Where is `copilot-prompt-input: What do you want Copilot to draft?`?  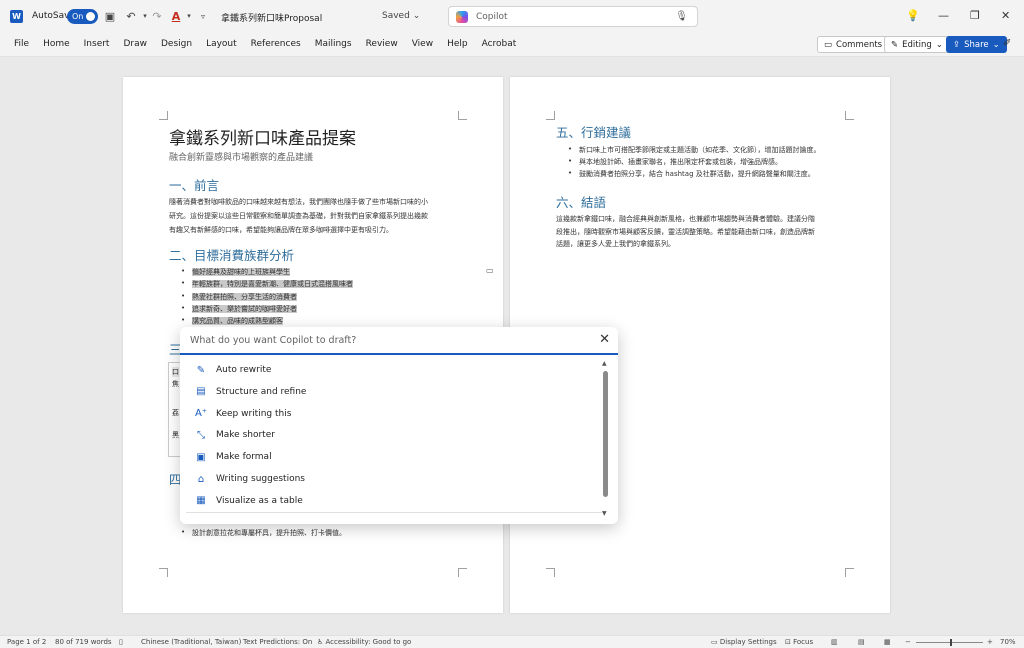 copilot-prompt-input: What do you want Copilot to draft? is located at coordinates (399, 341).